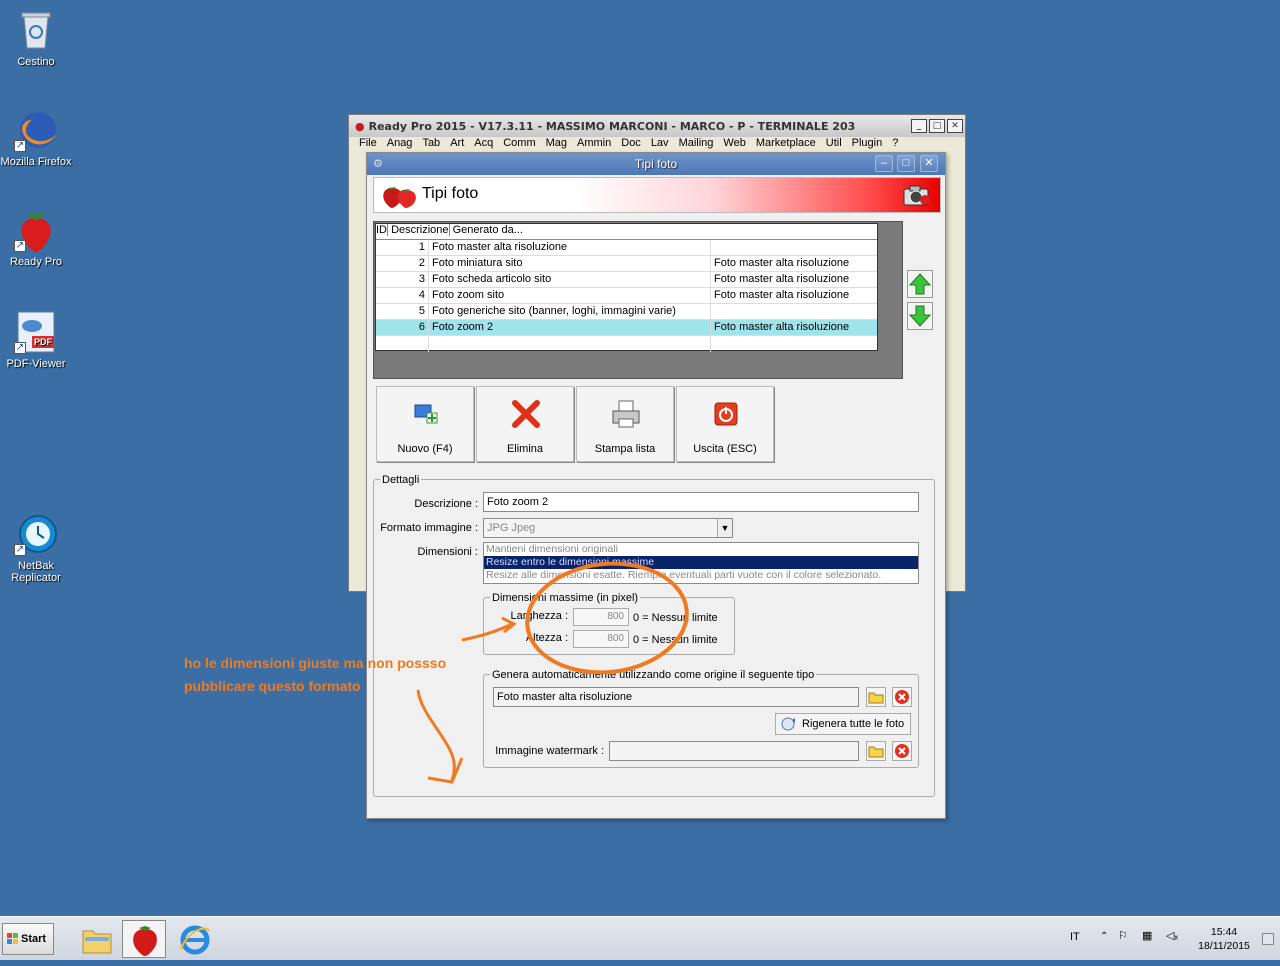 This screenshot has height=966, width=1280. Describe the element at coordinates (402, 280) in the screenshot. I see `cell-id: 3` at that location.